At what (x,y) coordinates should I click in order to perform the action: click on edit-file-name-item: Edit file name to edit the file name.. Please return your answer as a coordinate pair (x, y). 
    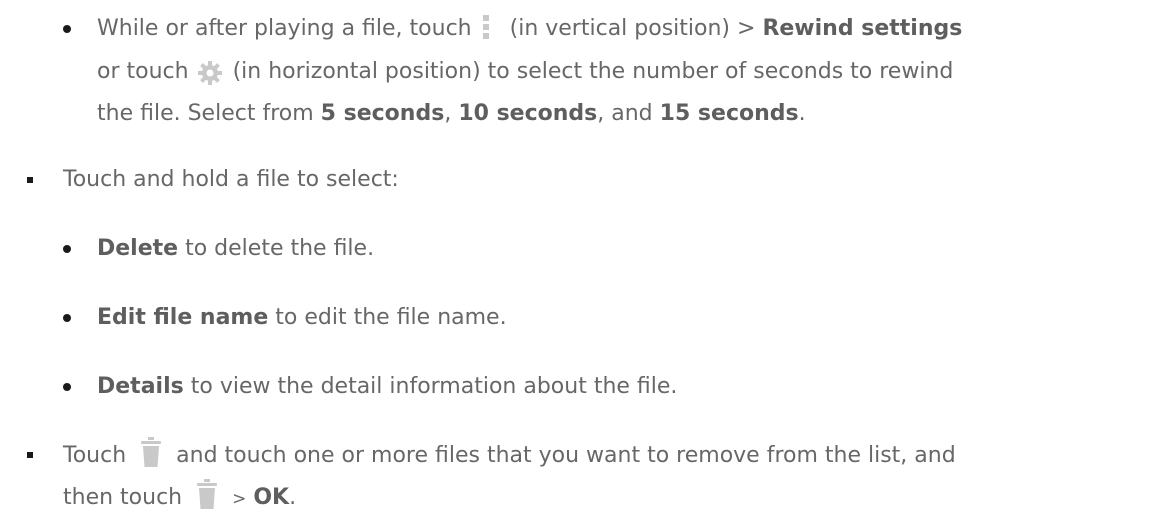
    Looking at the image, I should click on (302, 318).